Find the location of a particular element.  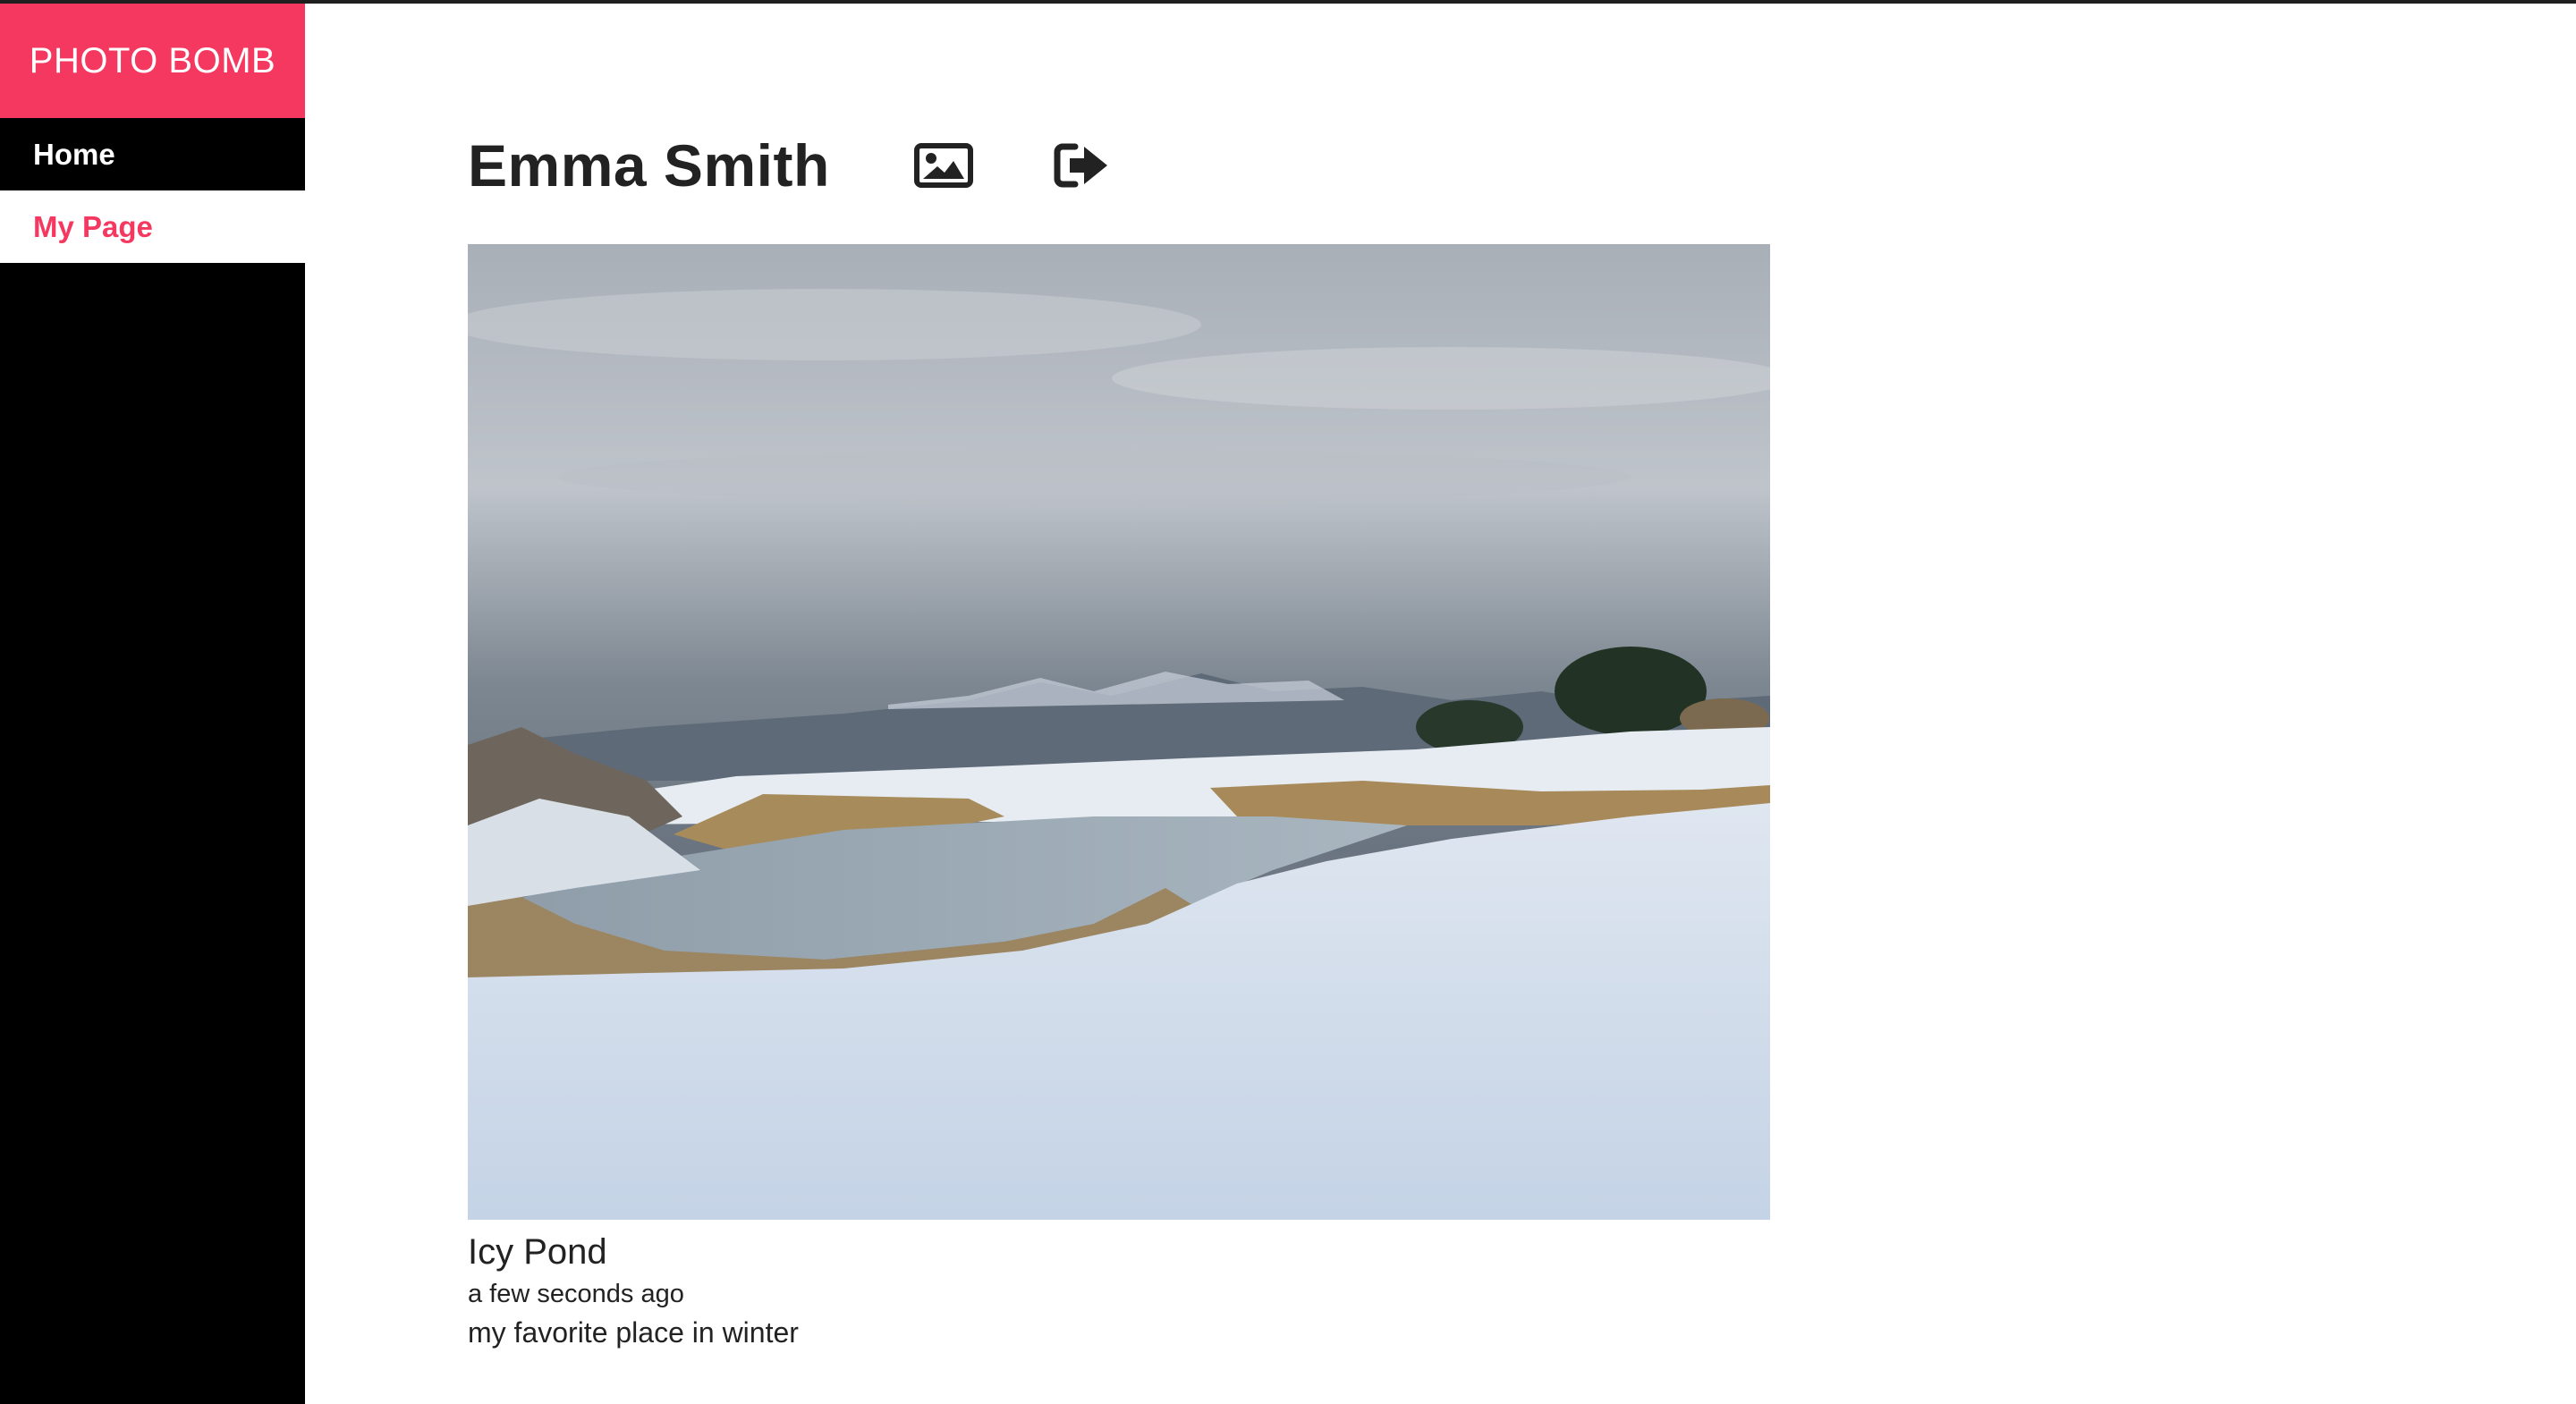

user-name: Emma Smith is located at coordinates (649, 165).